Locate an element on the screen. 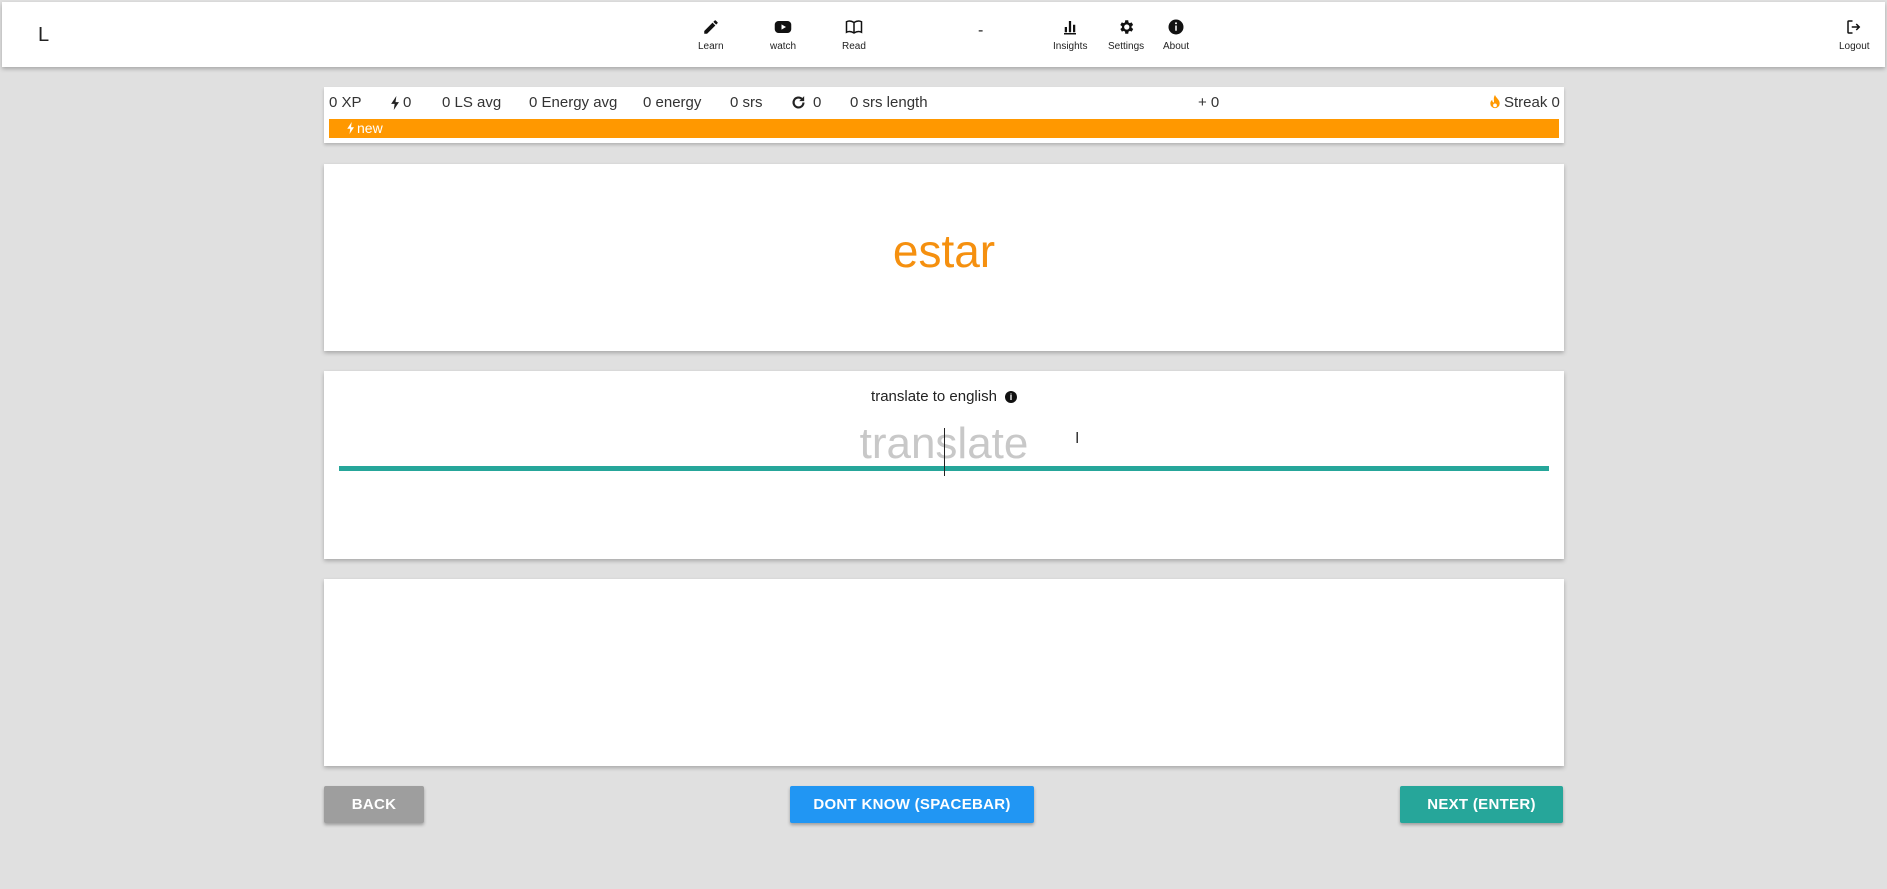 The width and height of the screenshot is (1887, 889). gear-icon is located at coordinates (1127, 27).